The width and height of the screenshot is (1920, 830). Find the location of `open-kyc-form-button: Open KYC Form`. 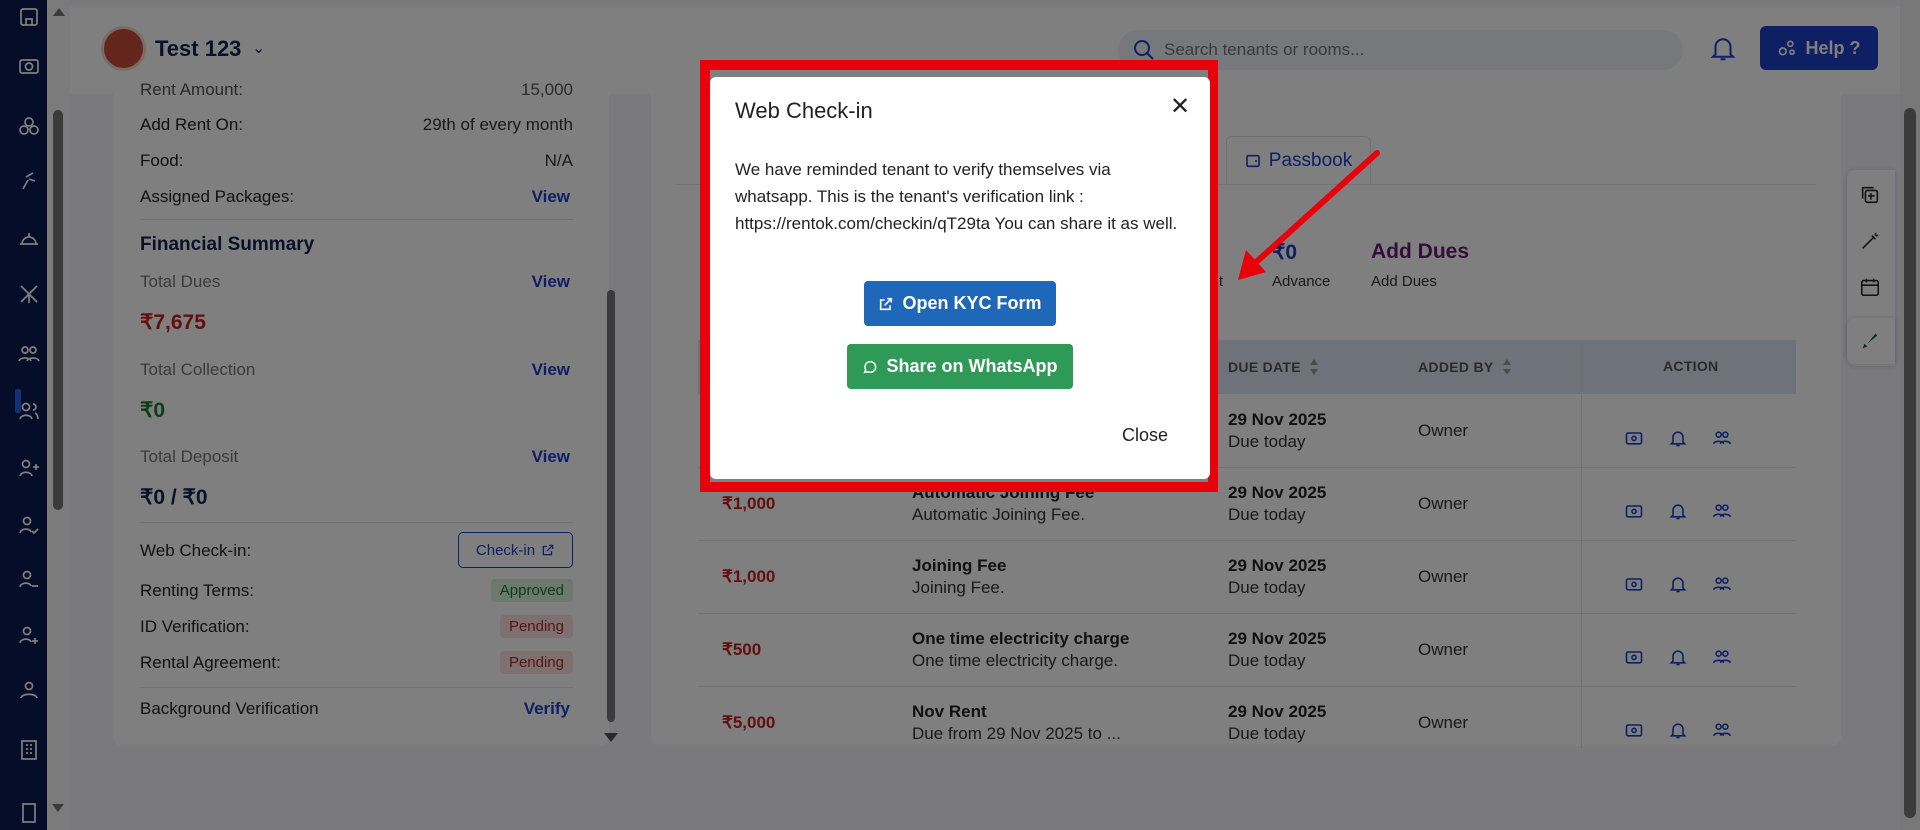

open-kyc-form-button: Open KYC Form is located at coordinates (960, 303).